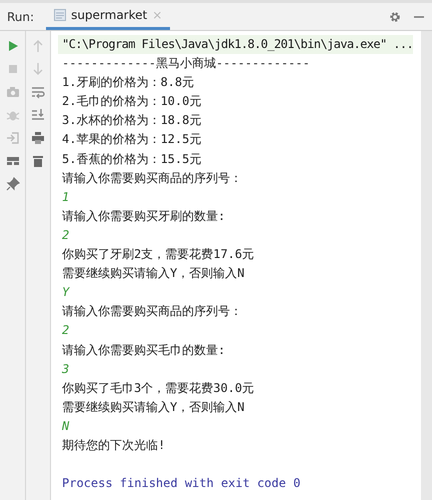 Image resolution: width=432 pixels, height=500 pixels. I want to click on trash-icon, so click(38, 161).